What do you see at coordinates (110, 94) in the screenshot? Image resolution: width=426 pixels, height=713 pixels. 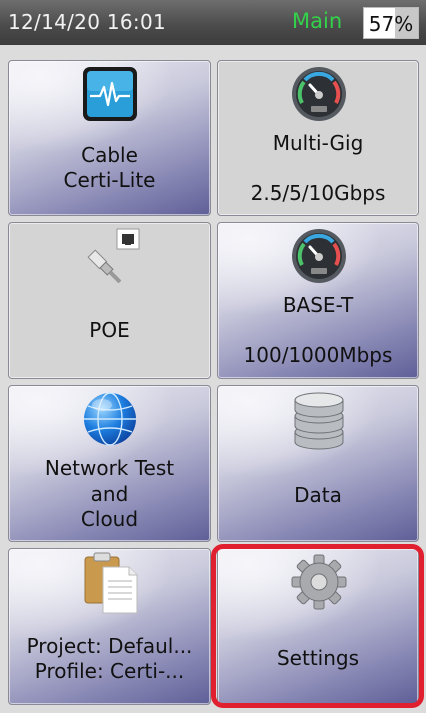 I see `oscilloscope-icon` at bounding box center [110, 94].